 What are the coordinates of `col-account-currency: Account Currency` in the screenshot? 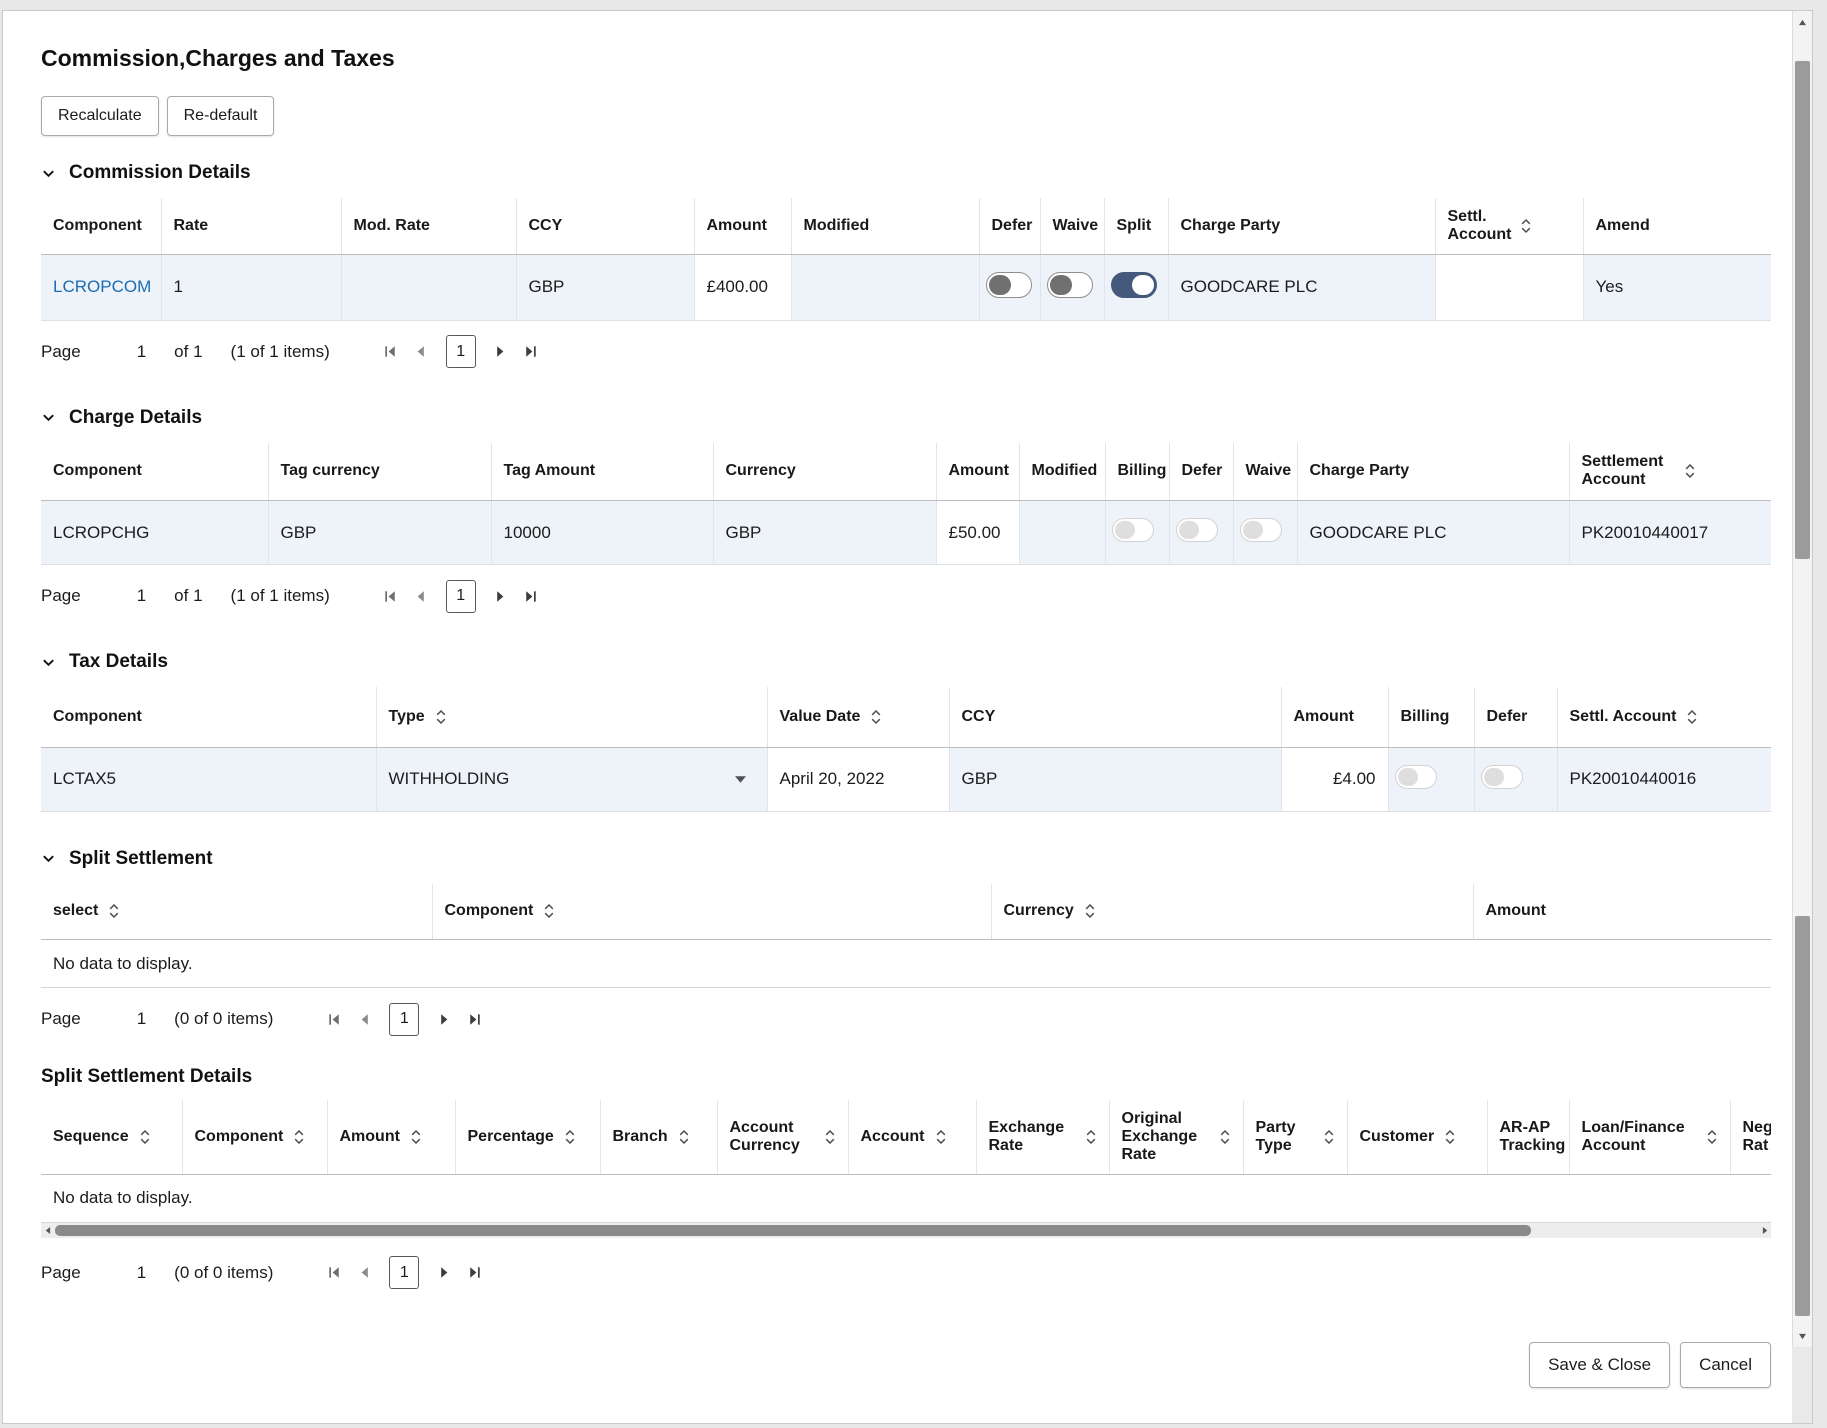 It's located at (783, 1137).